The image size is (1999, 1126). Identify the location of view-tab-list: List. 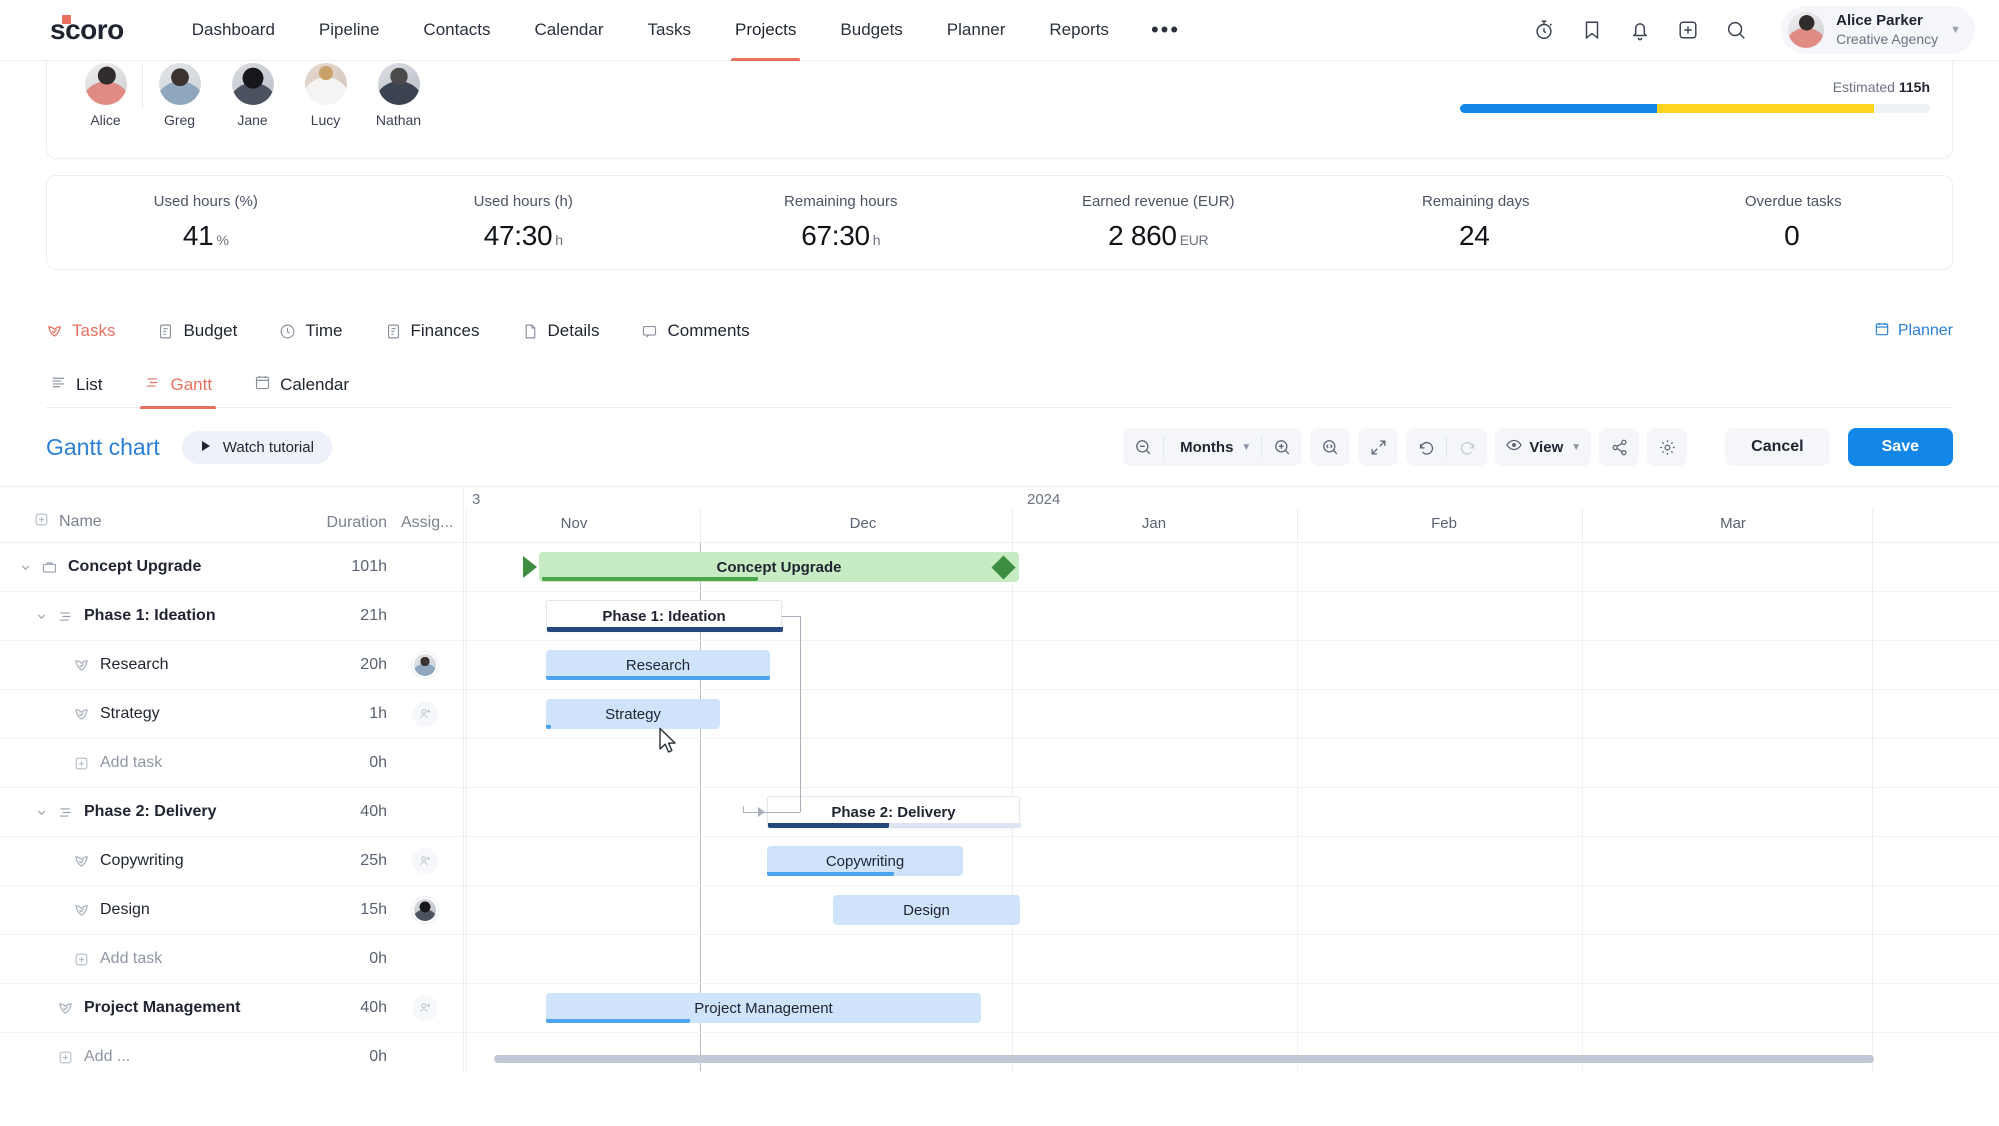
(76, 385).